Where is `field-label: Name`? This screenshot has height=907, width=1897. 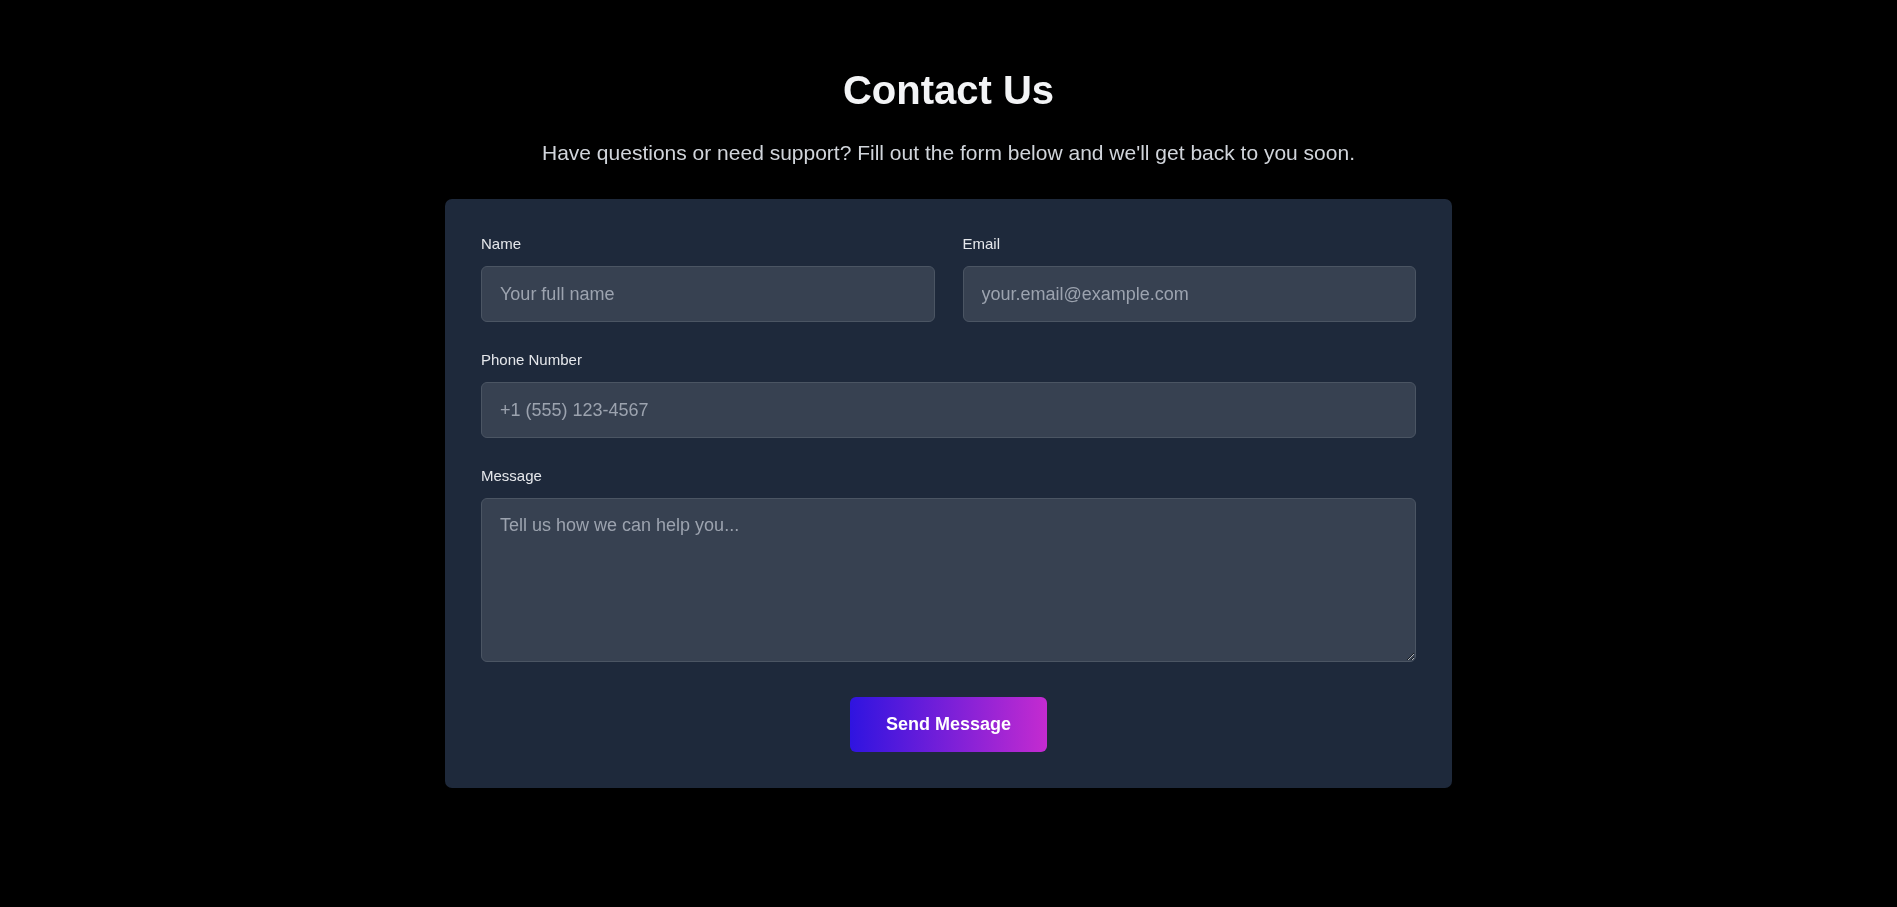 field-label: Name is located at coordinates (501, 243).